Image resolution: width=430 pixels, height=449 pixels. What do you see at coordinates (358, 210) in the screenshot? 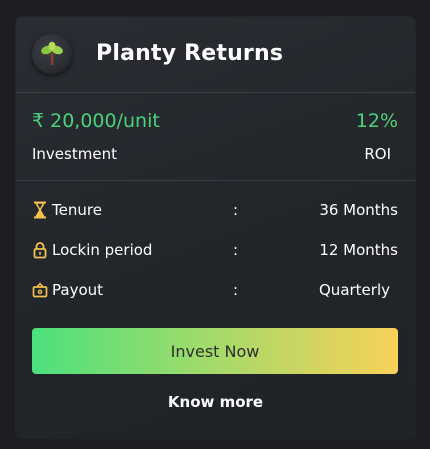
I see `tenure-value: 36 Months` at bounding box center [358, 210].